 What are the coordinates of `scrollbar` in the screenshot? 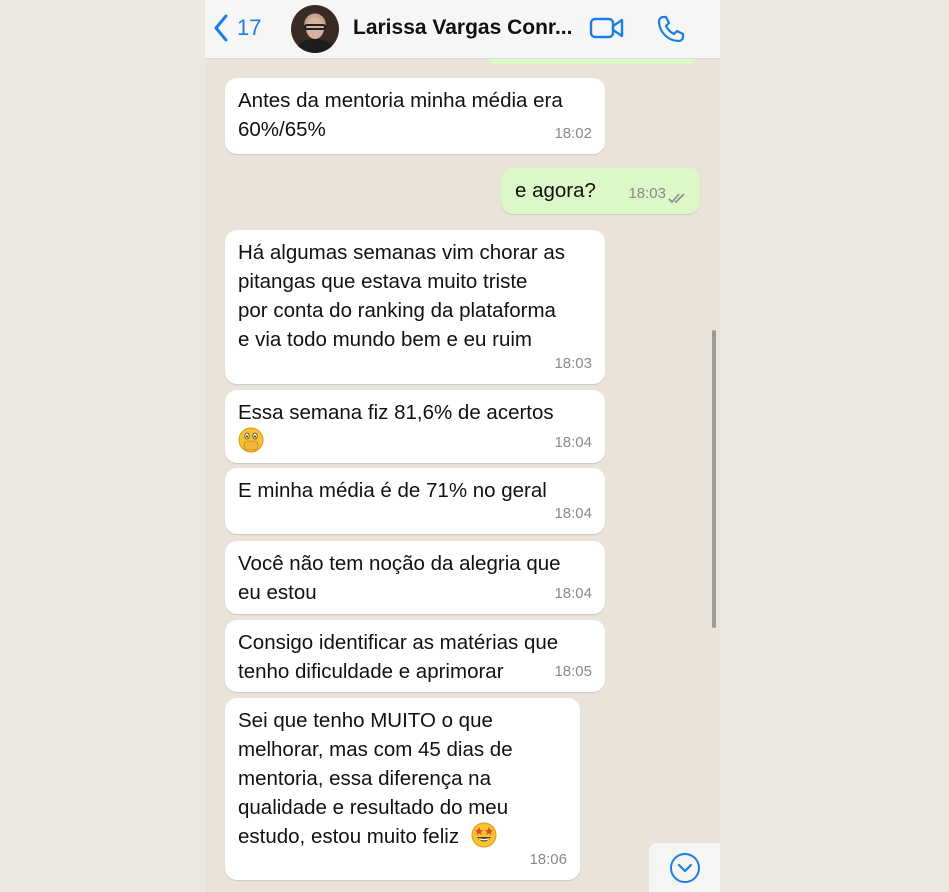 It's located at (714, 479).